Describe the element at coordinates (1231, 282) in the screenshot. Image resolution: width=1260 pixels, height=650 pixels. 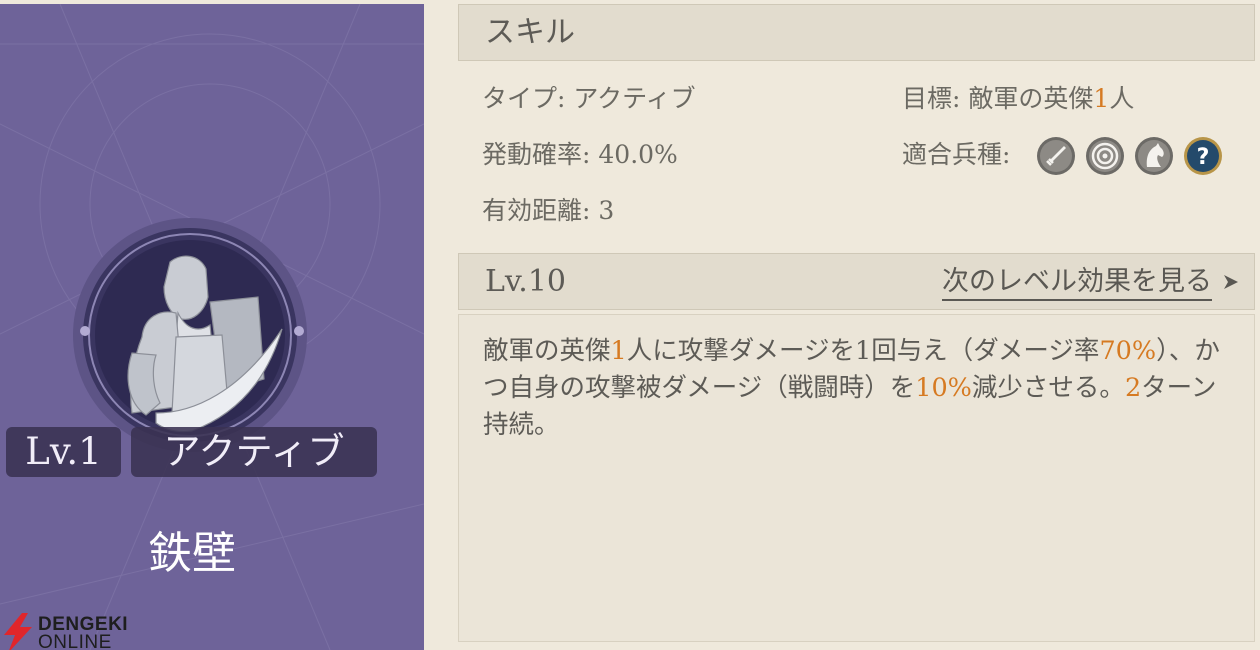
I see `chevron-right-icon` at that location.